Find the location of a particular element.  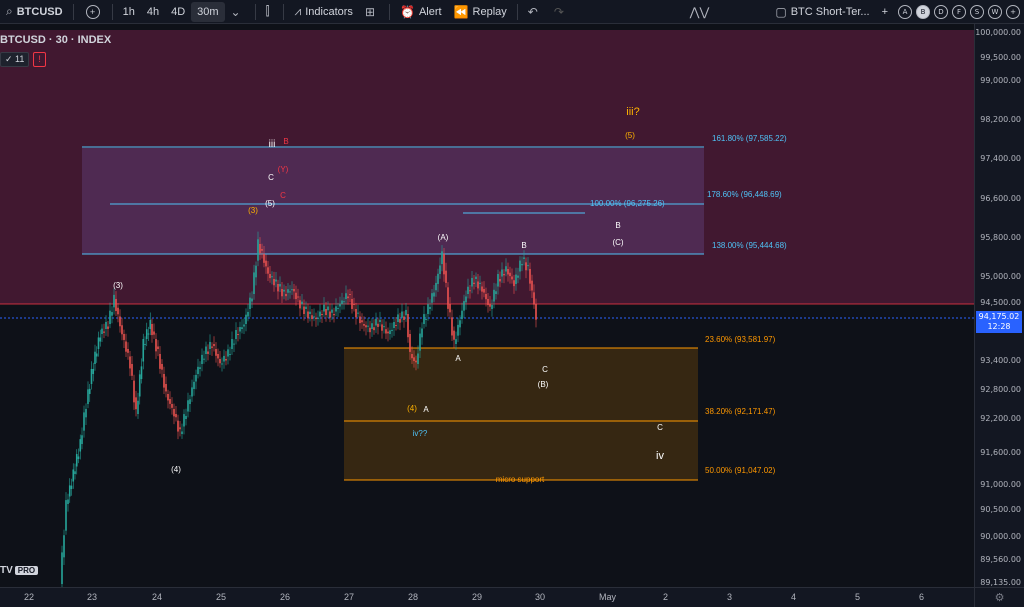

layout-btn-b: B is located at coordinates (923, 11).